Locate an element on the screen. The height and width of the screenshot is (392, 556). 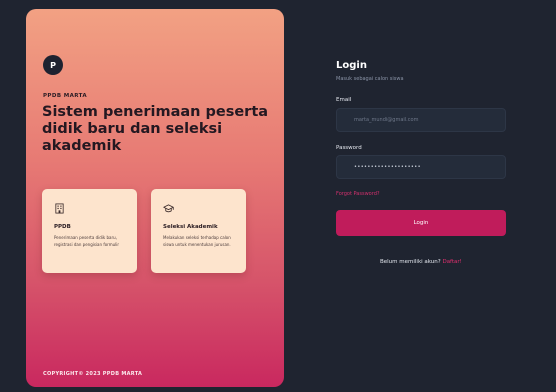
card-title: PPDB is located at coordinates (62, 227).